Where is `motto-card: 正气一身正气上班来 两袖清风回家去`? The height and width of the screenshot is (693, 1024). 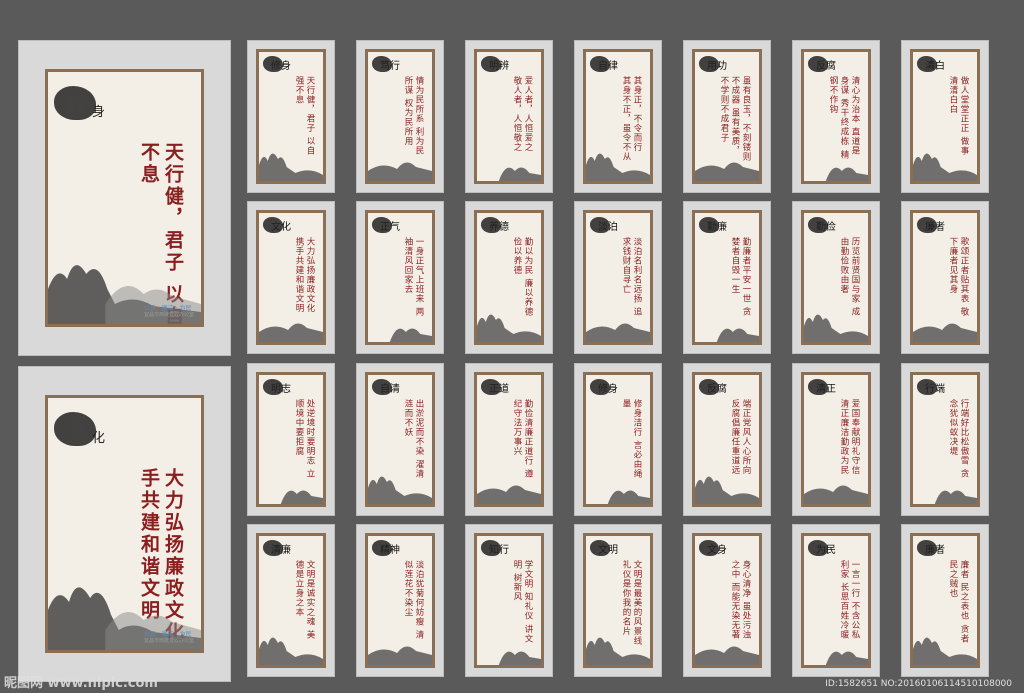 motto-card: 正气一身正气上班来 两袖清风回家去 is located at coordinates (400, 277).